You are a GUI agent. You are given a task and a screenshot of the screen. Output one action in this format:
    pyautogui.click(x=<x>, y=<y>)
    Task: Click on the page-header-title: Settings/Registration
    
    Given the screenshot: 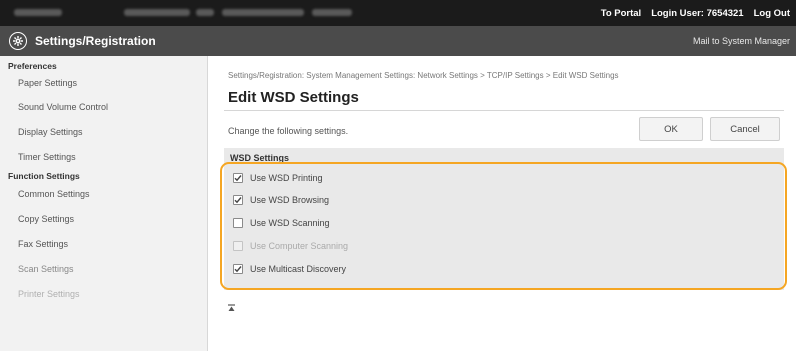 What is the action you would take?
    pyautogui.click(x=95, y=41)
    